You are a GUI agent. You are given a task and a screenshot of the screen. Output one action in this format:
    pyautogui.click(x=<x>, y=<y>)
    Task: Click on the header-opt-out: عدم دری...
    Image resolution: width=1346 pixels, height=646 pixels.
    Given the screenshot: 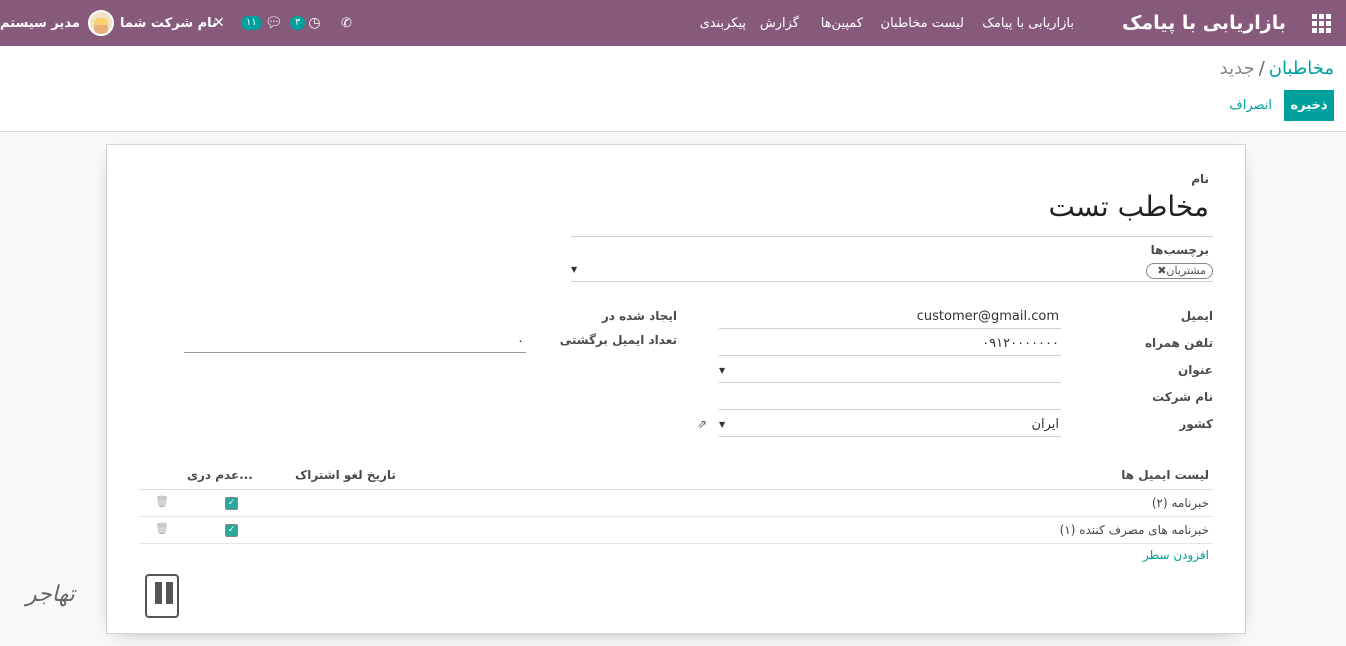 What is the action you would take?
    pyautogui.click(x=220, y=475)
    